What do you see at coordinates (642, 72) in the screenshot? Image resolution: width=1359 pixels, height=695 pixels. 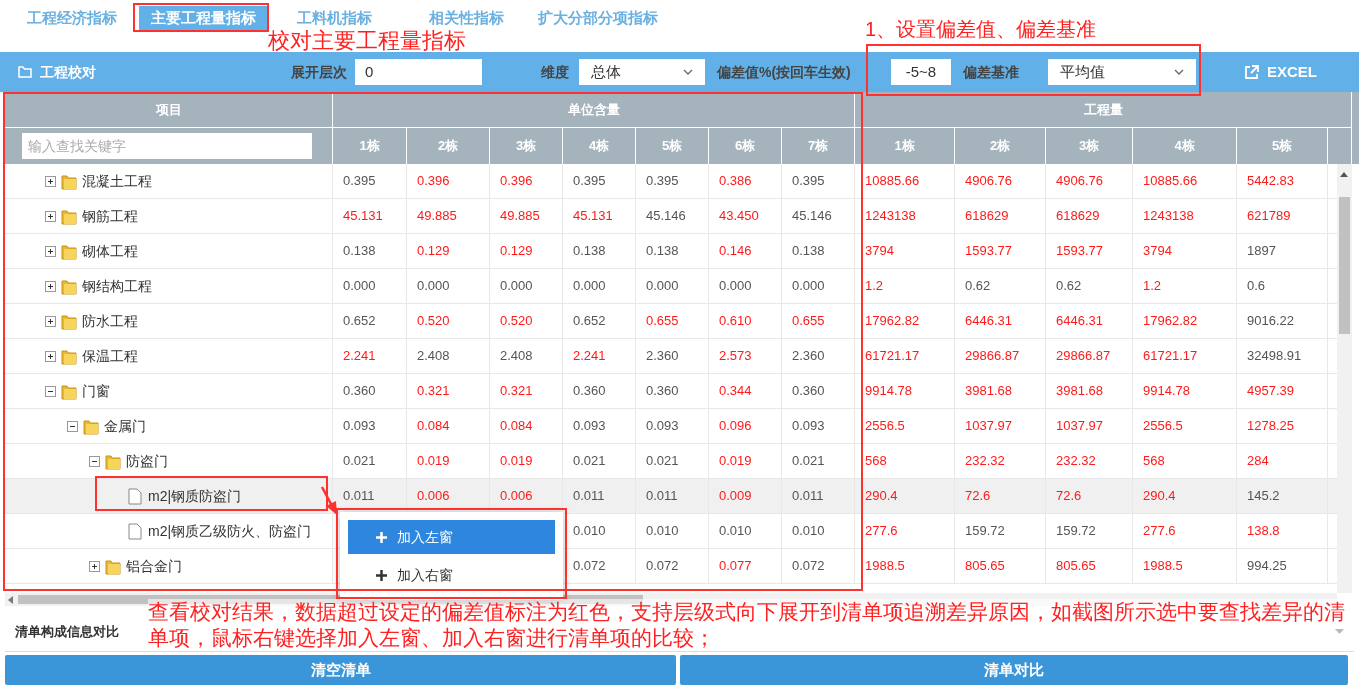 I see `dropdown: 总体` at bounding box center [642, 72].